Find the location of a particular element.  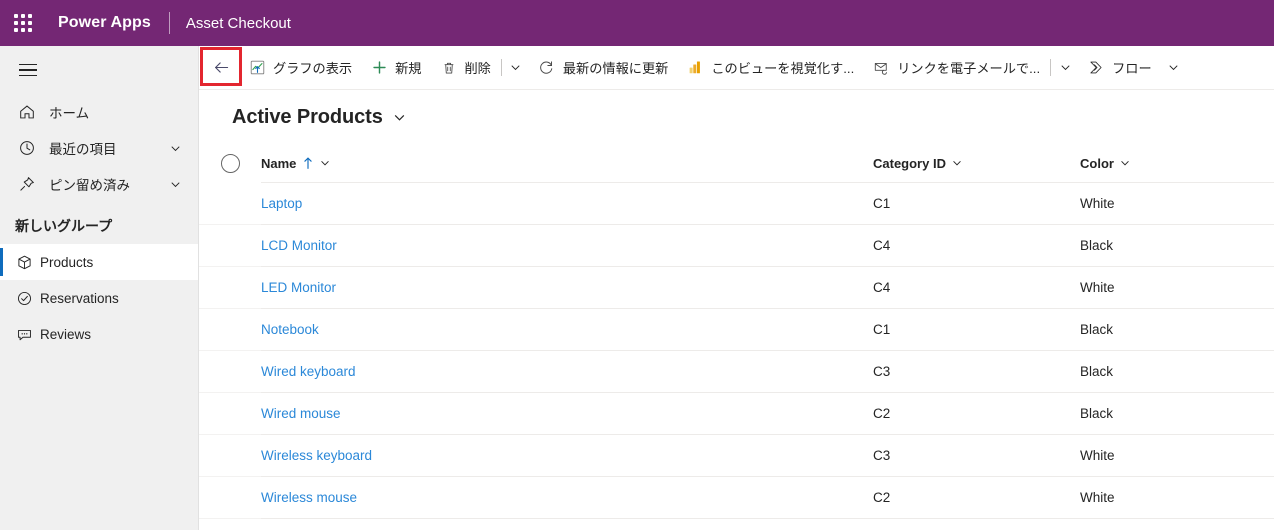

top-bar: Power Apps Asset Checkout is located at coordinates (637, 23).